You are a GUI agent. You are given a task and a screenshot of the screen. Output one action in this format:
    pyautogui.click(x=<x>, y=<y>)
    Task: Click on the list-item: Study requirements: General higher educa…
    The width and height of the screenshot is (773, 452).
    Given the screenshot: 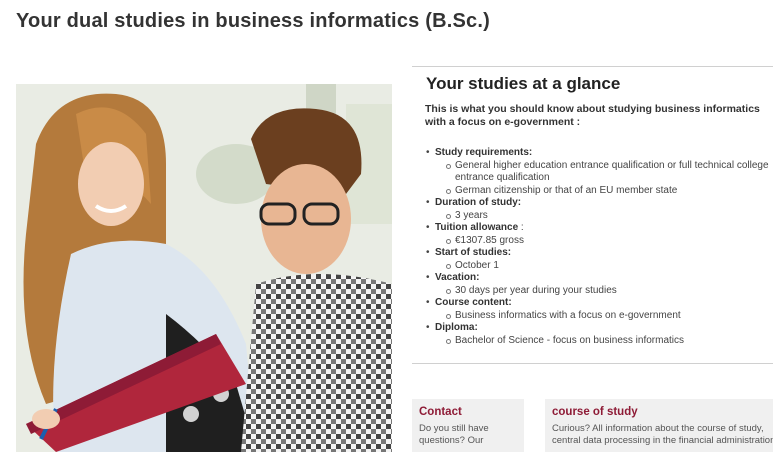 What is the action you would take?
    pyautogui.click(x=598, y=172)
    